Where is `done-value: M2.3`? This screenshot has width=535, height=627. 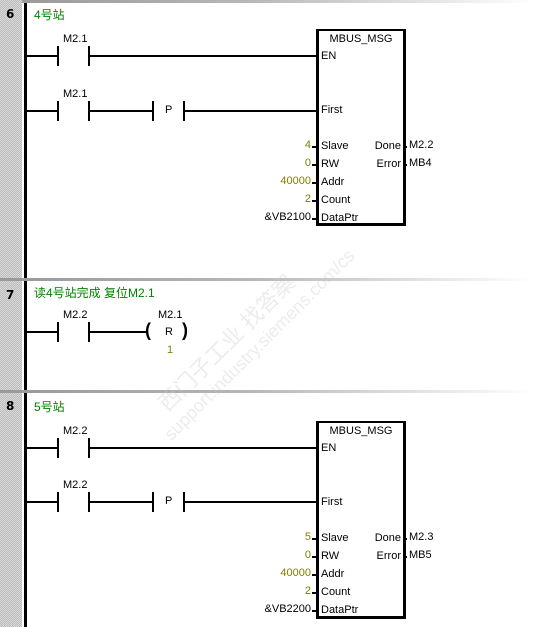 done-value: M2.3 is located at coordinates (421, 537).